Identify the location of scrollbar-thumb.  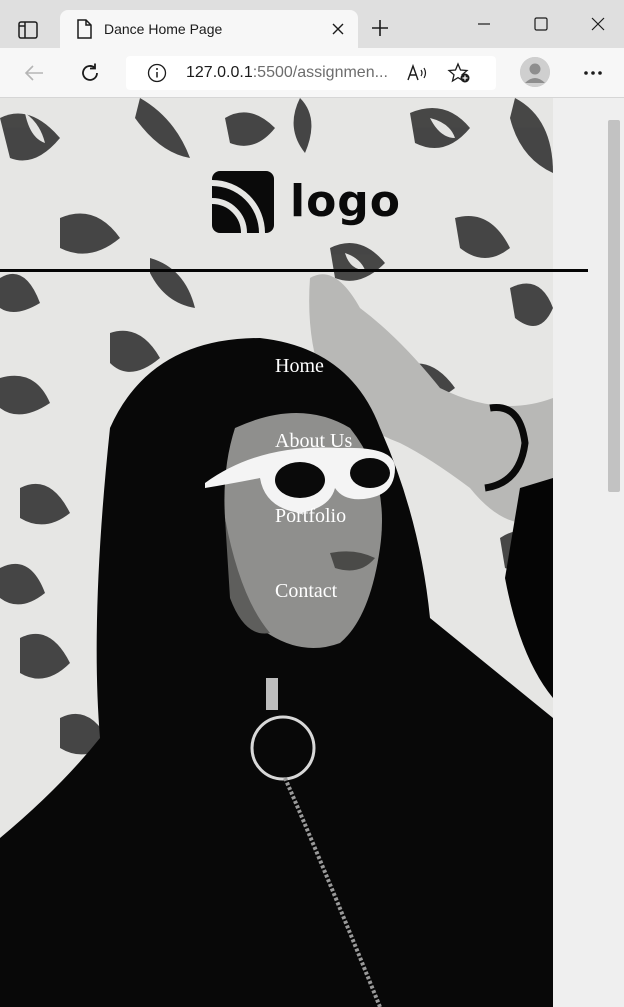
(614, 306).